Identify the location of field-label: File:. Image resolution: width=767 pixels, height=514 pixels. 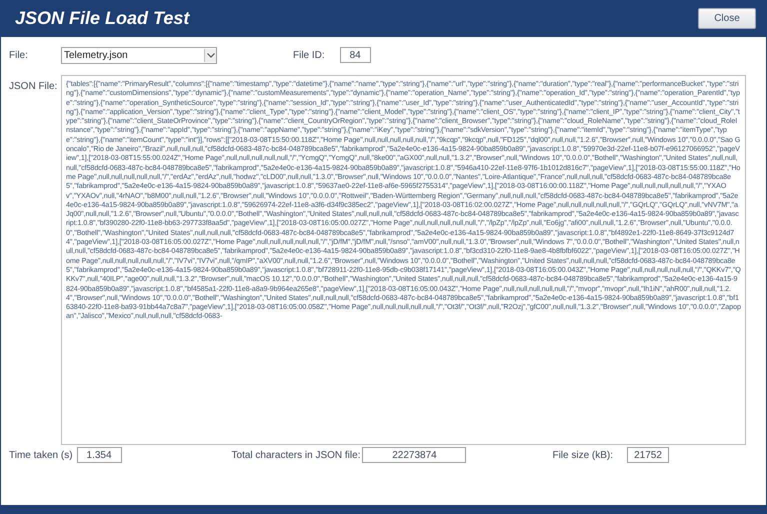
(19, 55).